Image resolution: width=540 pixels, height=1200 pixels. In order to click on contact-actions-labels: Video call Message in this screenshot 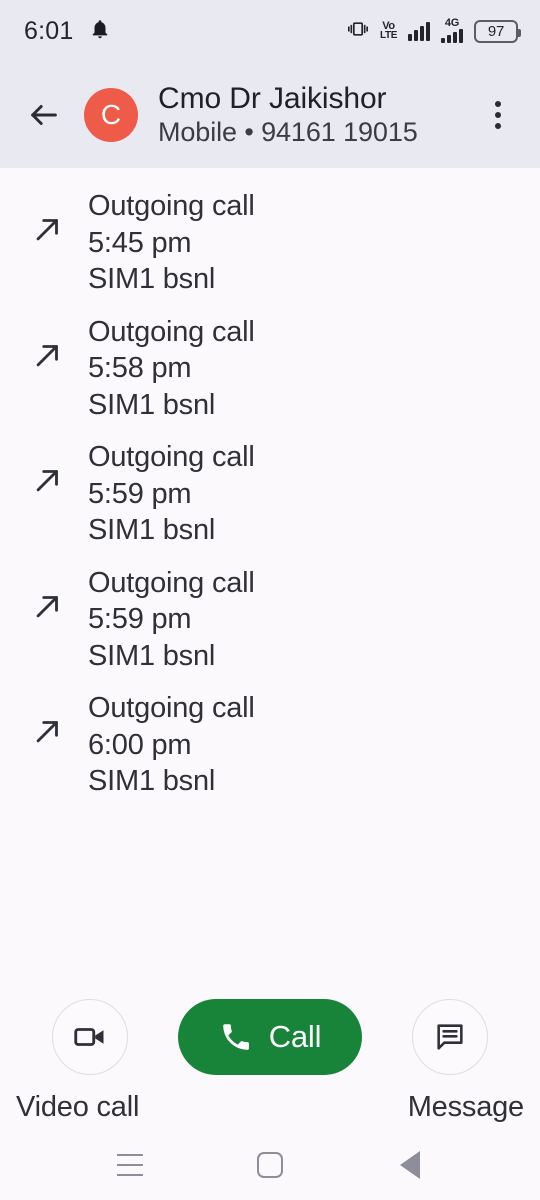, I will do `click(270, 1099)`.